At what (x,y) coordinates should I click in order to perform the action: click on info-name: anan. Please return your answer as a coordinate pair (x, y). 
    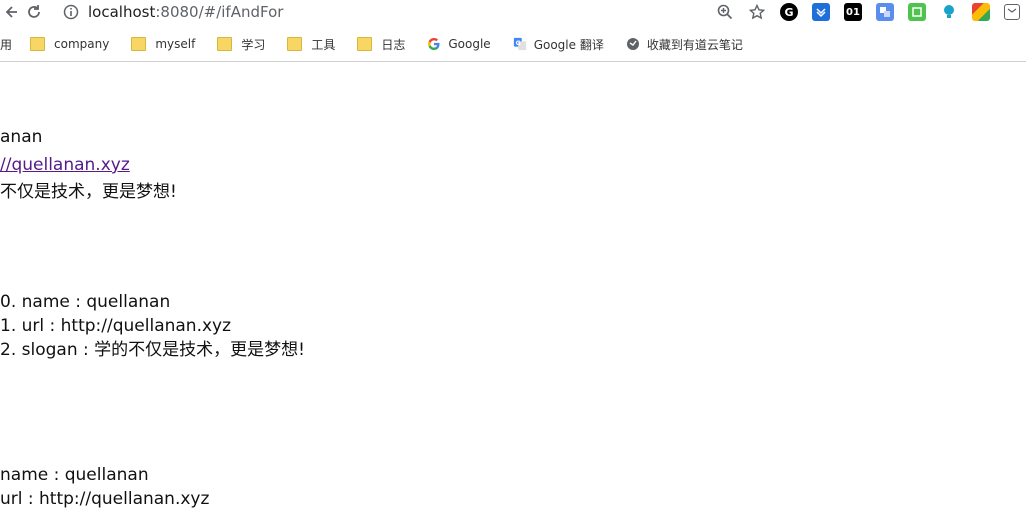
    Looking at the image, I should click on (21, 137).